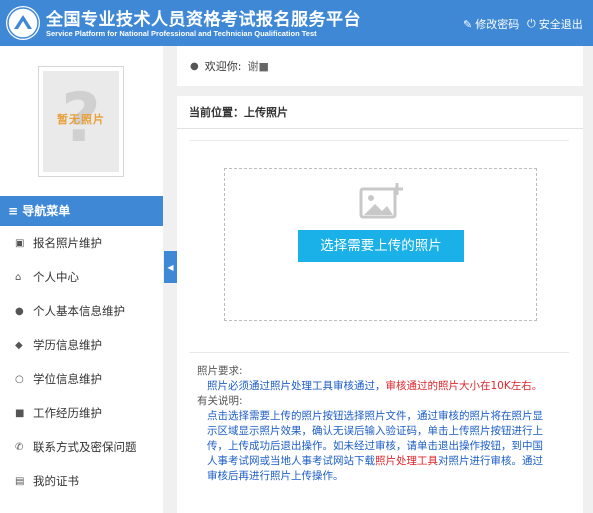  Describe the element at coordinates (81, 481) in the screenshot. I see `sidebar-item-certificates: ▤ 我的证书` at that location.